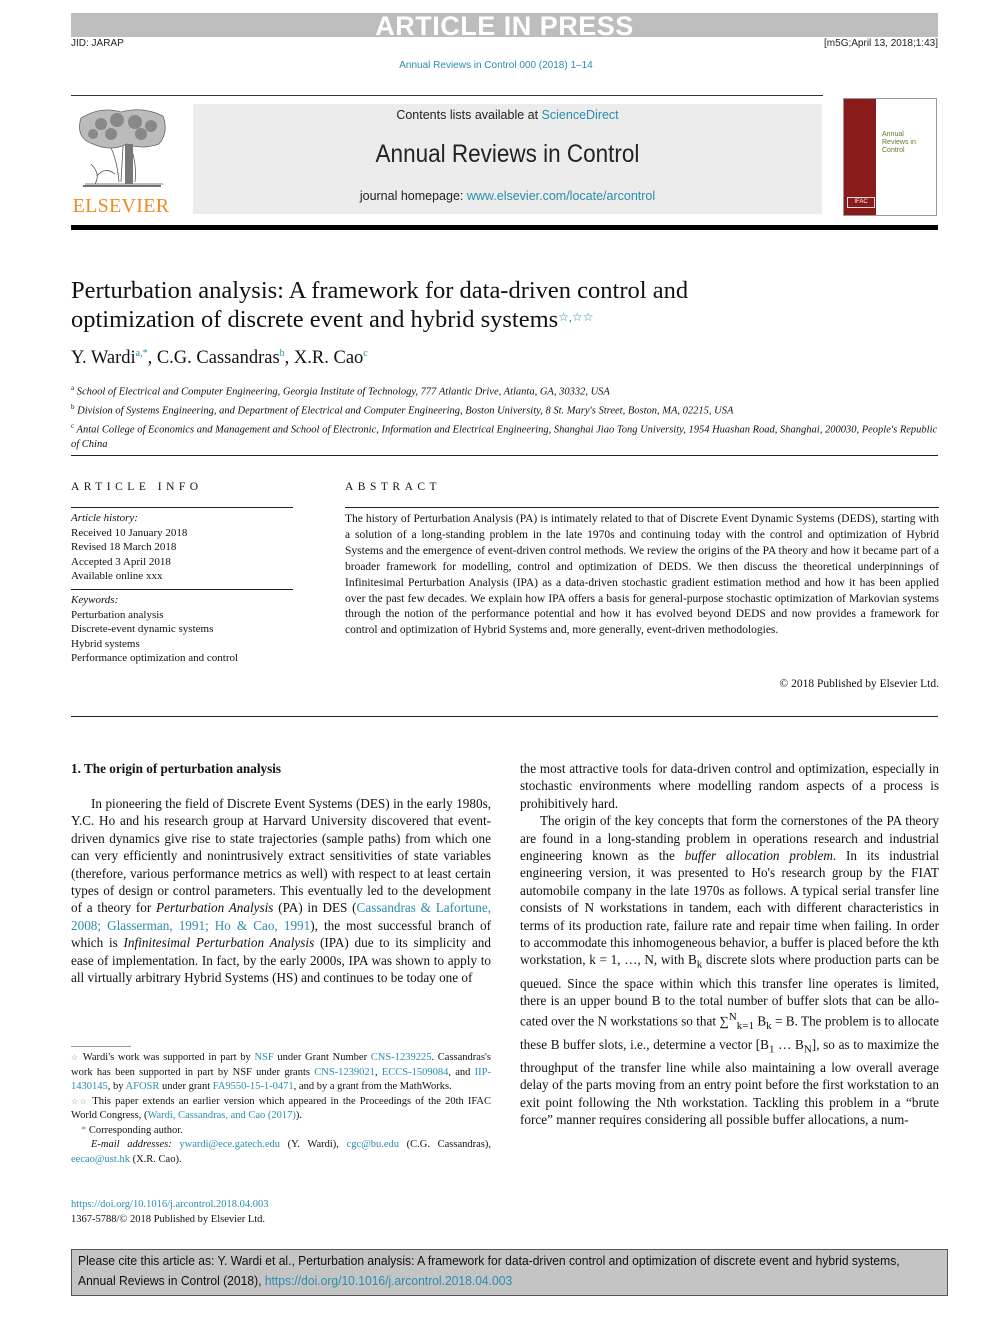 This screenshot has width=992, height=1323. Describe the element at coordinates (132, 1130) in the screenshot. I see `footnote-corresponding: * Corresponding author.` at that location.